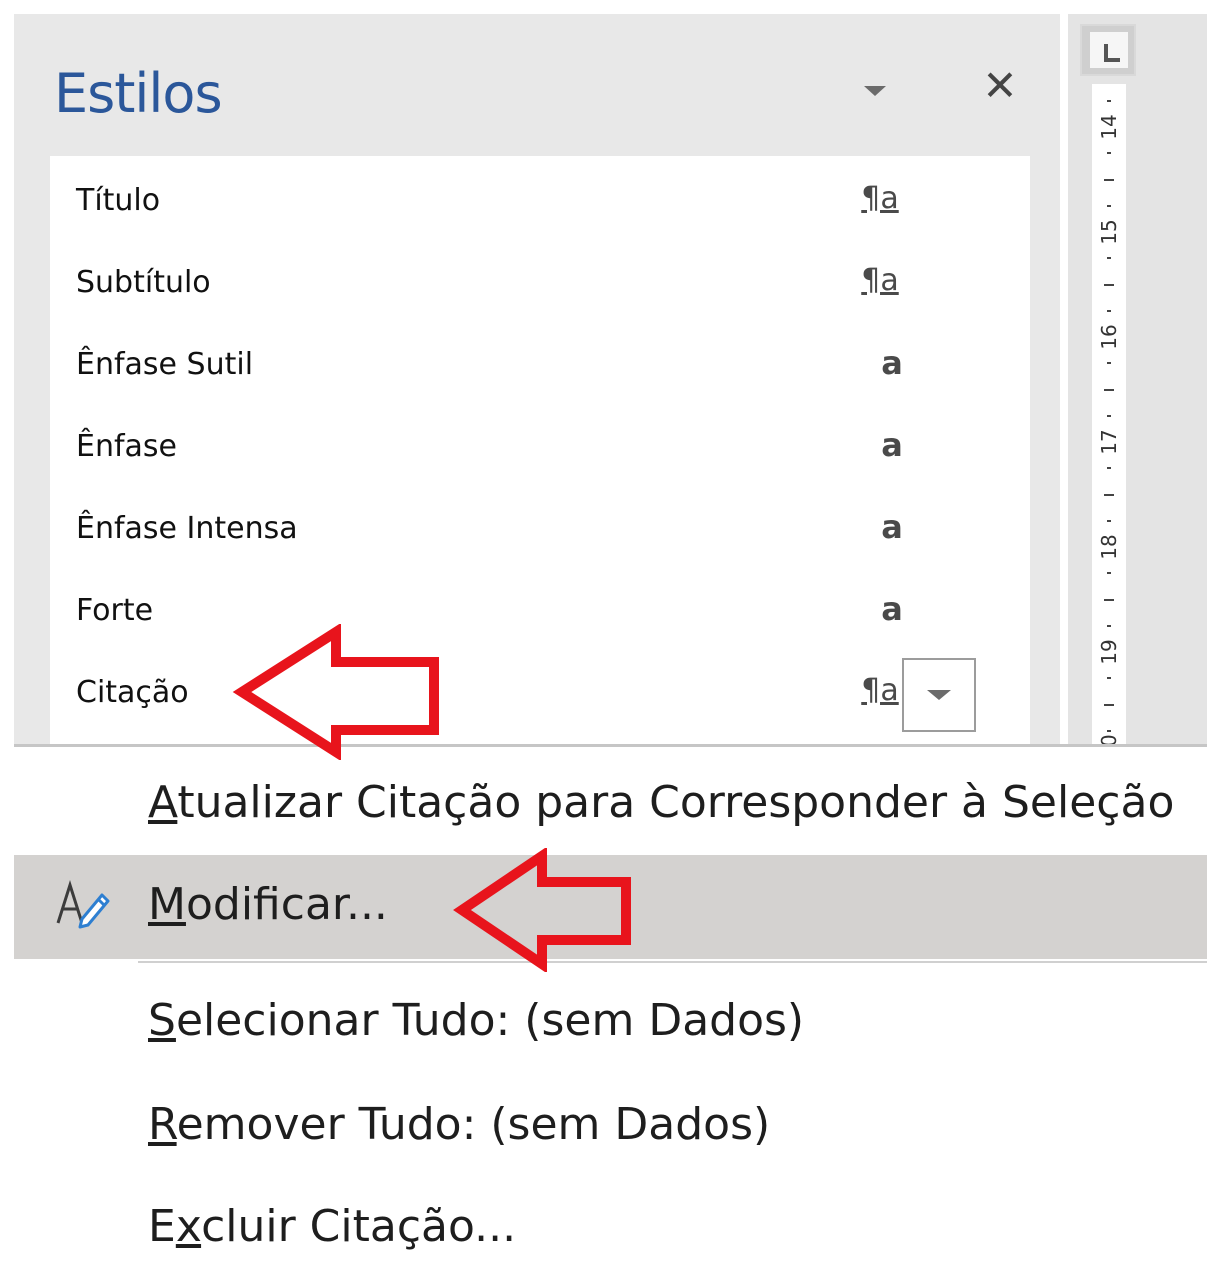 The width and height of the screenshot is (1207, 1281). I want to click on style-name: Título, so click(118, 200).